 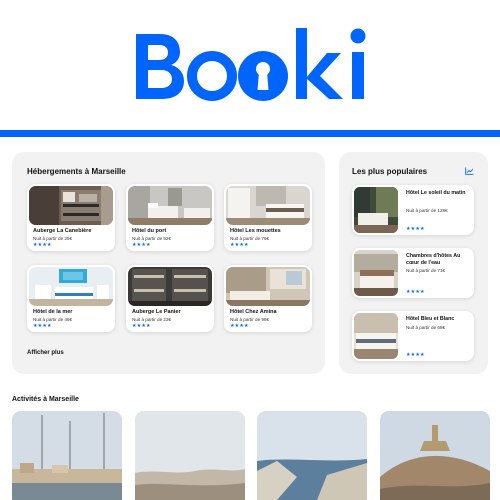 I want to click on popular-price: Nuit à partir de 128€, so click(x=427, y=210).